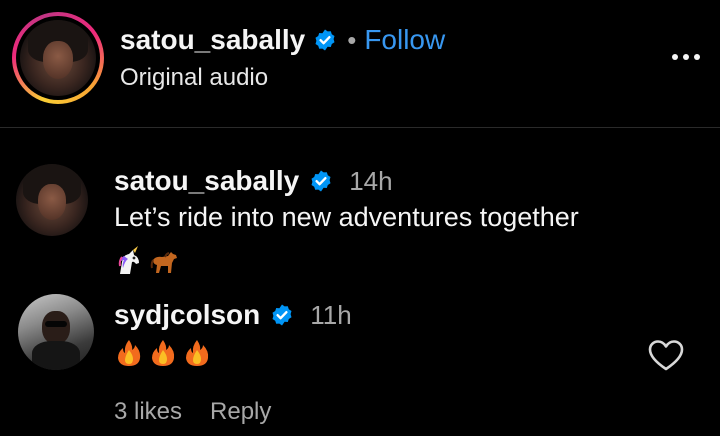 The width and height of the screenshot is (720, 436). I want to click on follow-button: Follow, so click(404, 40).